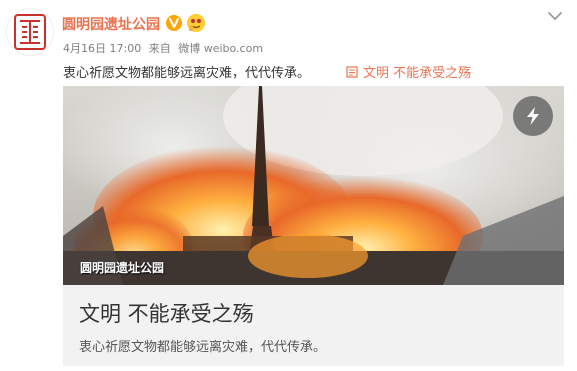 The width and height of the screenshot is (577, 371). What do you see at coordinates (203, 347) in the screenshot?
I see `card-description: 衷心祈愿文物都能够远离灾难，代代传承。` at bounding box center [203, 347].